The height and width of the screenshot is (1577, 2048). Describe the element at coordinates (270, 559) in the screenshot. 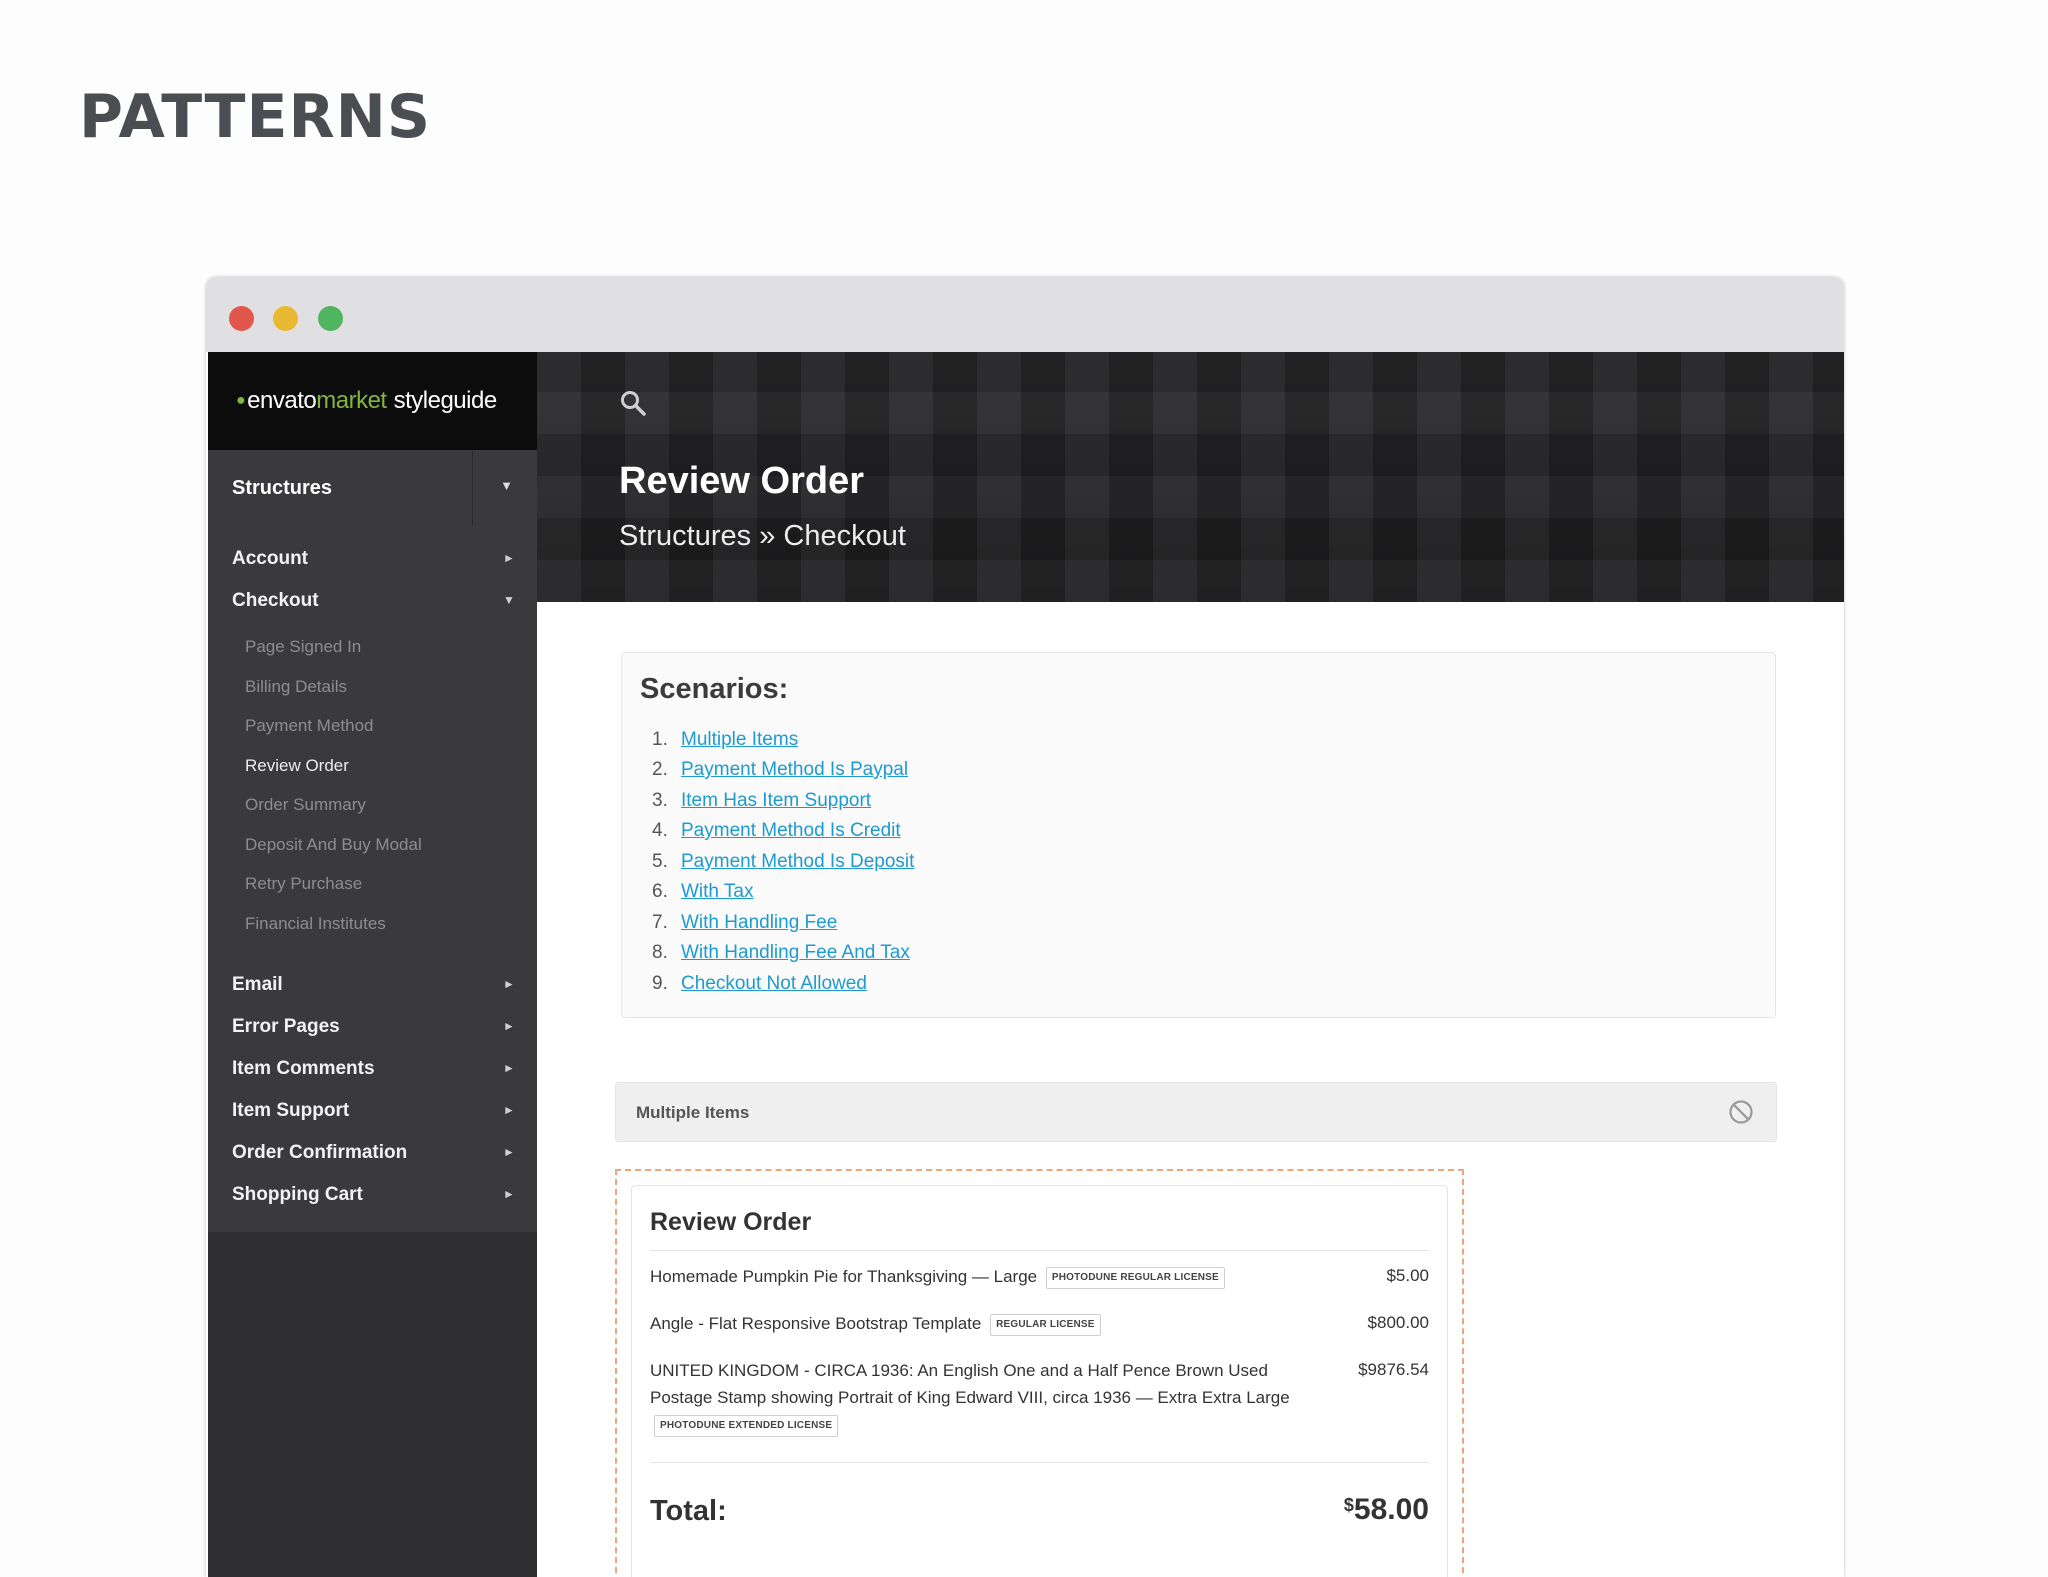

I see `sidebar-item-account: Account` at that location.